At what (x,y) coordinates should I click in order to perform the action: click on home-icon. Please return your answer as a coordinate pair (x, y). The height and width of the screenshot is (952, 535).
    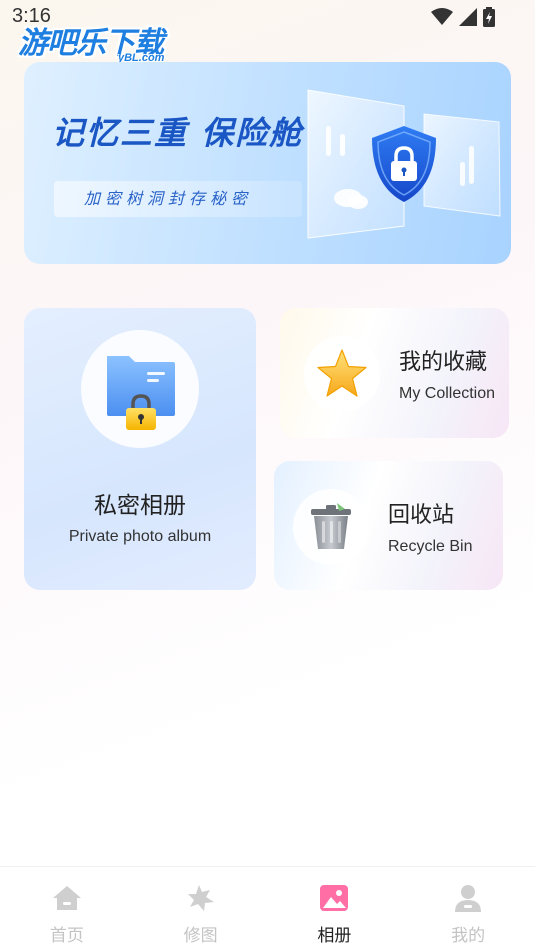
    Looking at the image, I should click on (67, 898).